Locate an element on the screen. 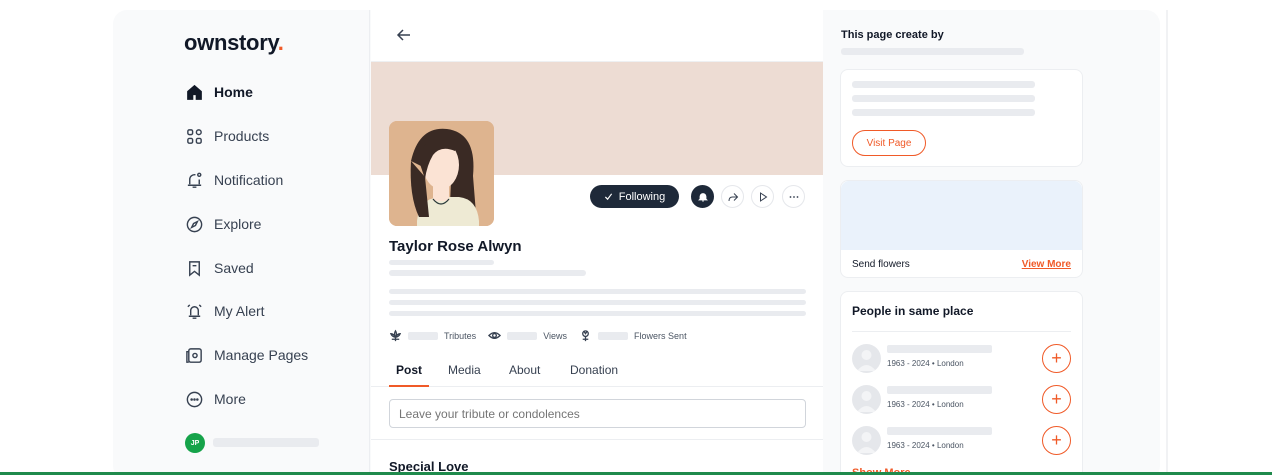 This screenshot has width=1272, height=475. sidebar-item-label: Manage Pages is located at coordinates (261, 355).